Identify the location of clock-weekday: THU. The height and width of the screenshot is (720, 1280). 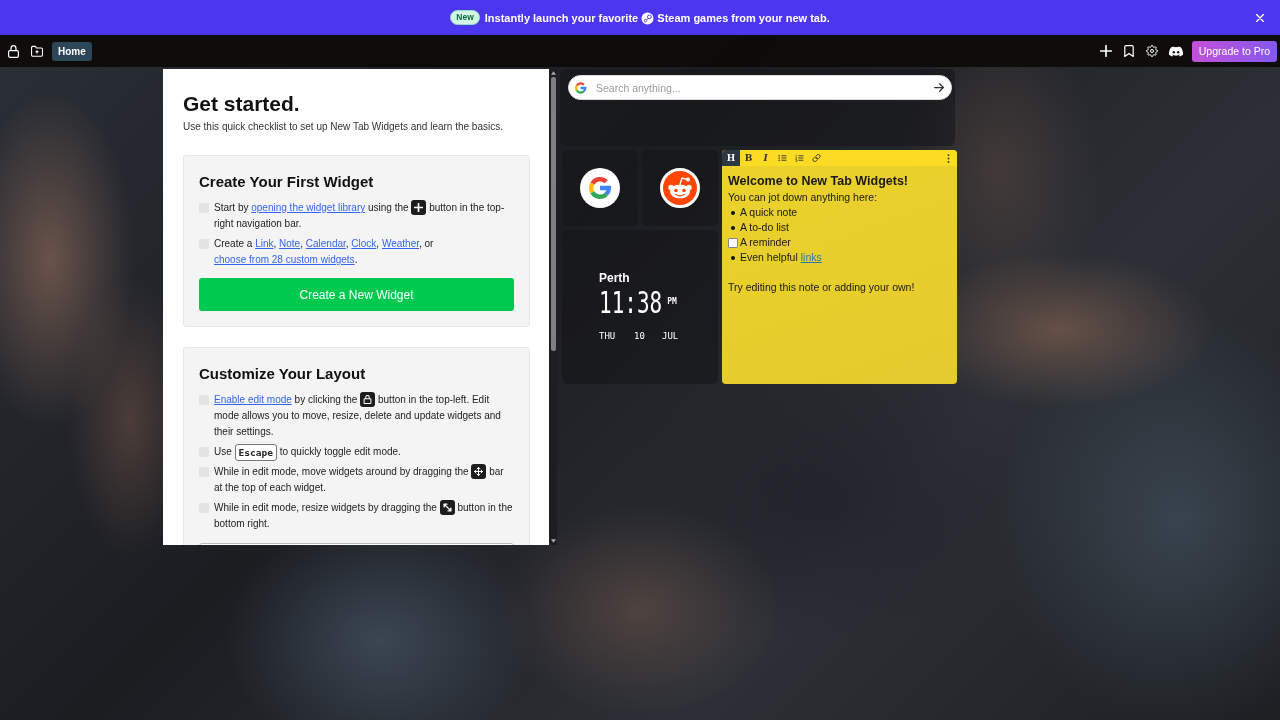
(608, 336).